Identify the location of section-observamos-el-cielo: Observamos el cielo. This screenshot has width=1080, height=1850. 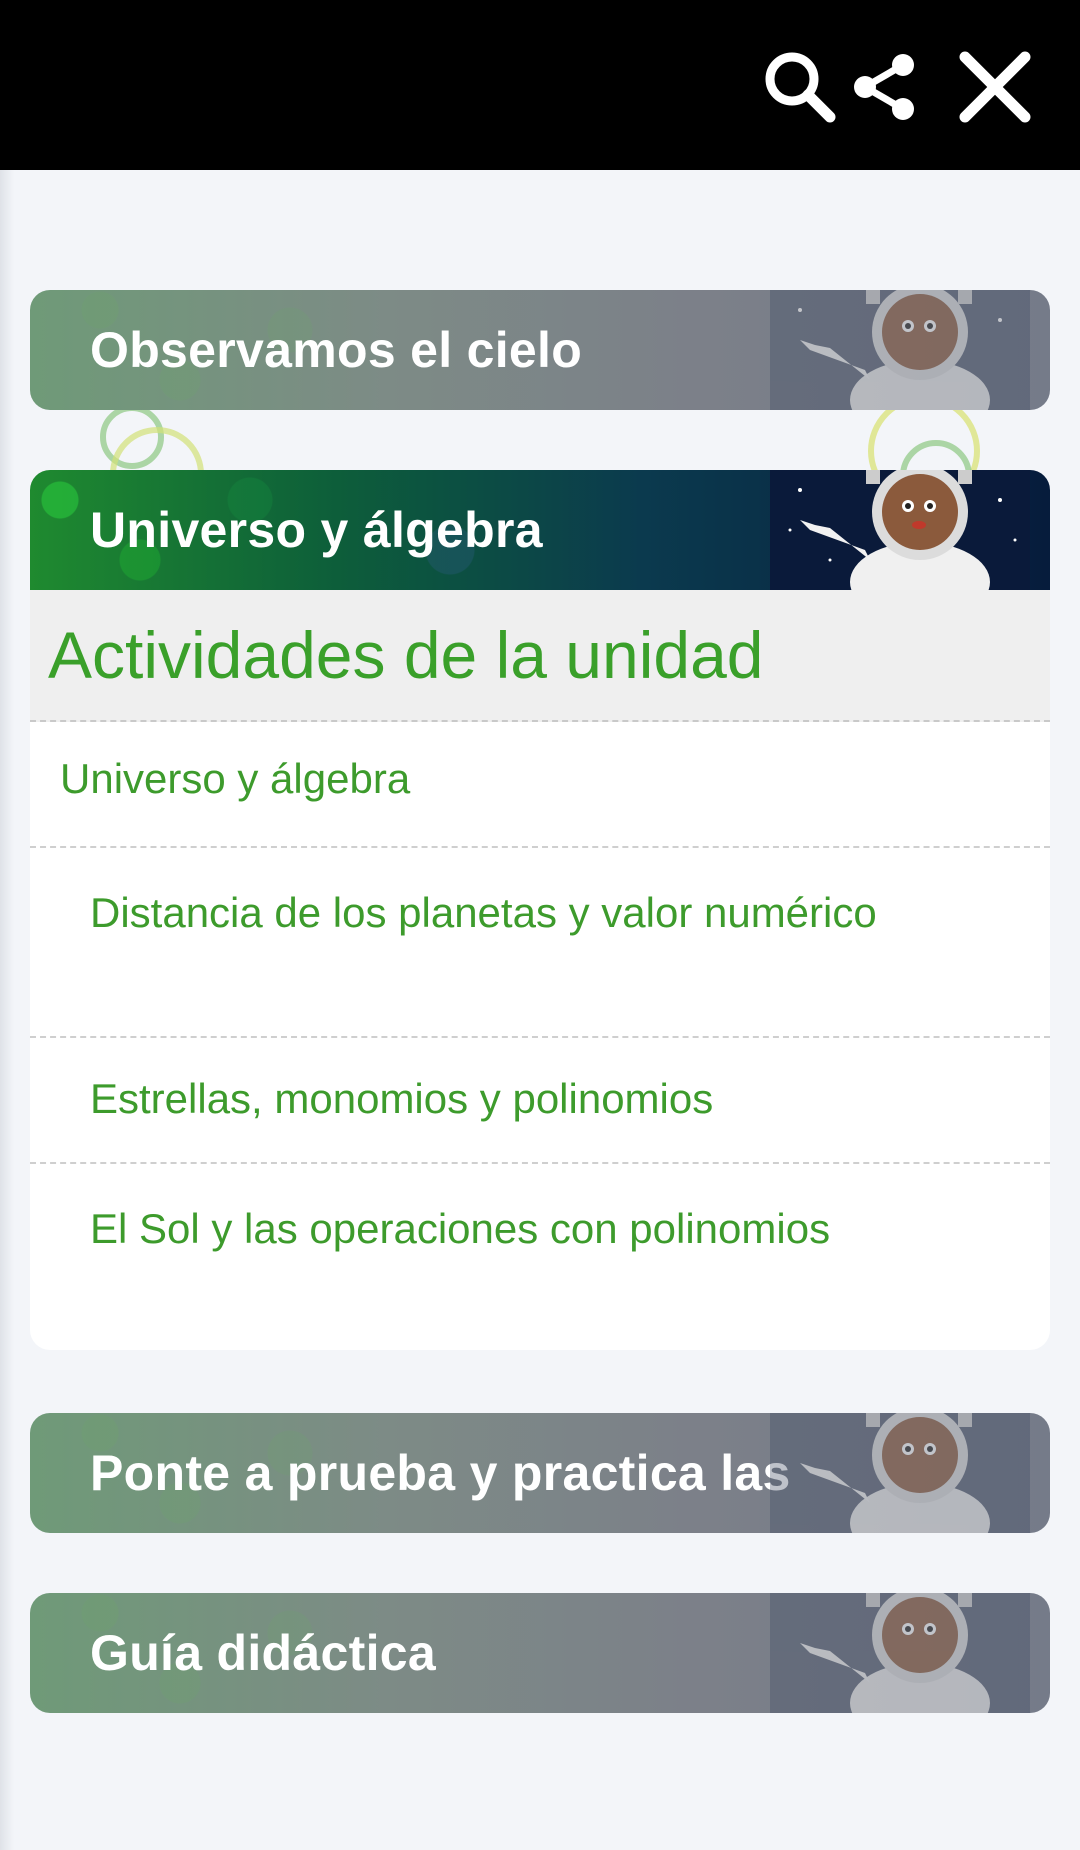
(540, 350).